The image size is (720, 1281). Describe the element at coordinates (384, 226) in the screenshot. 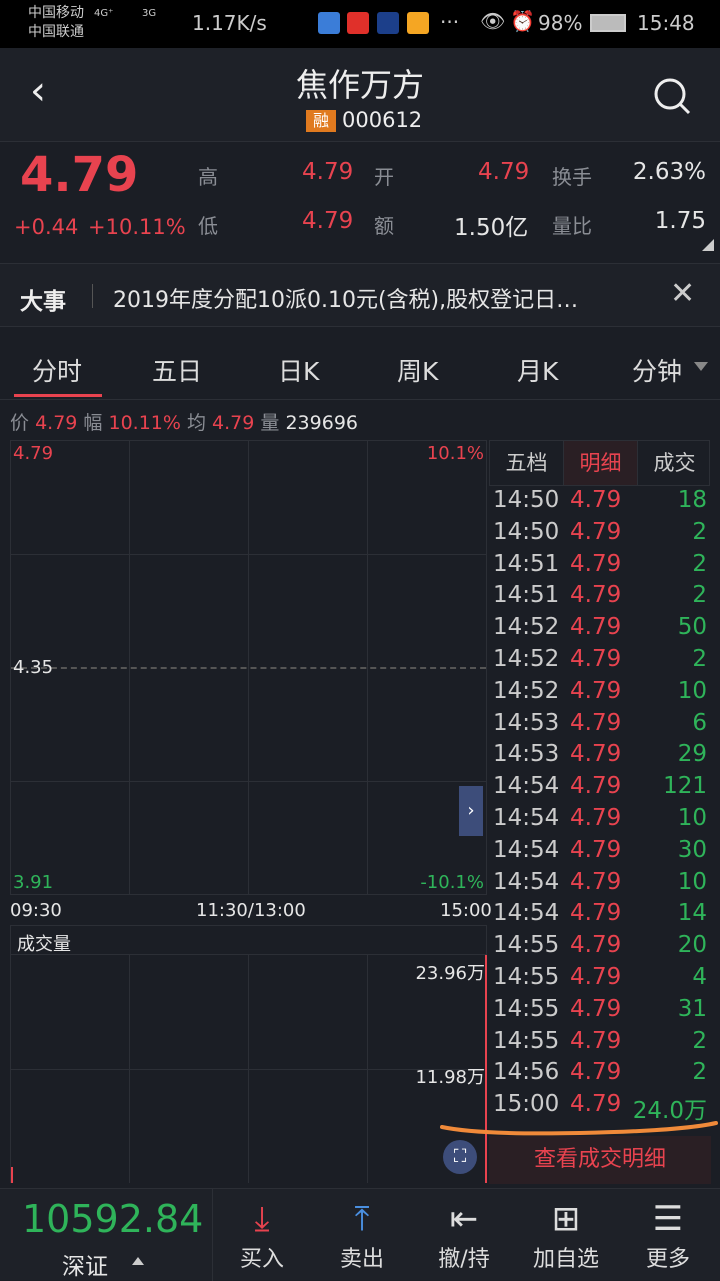

I see `amount-label: 额` at that location.